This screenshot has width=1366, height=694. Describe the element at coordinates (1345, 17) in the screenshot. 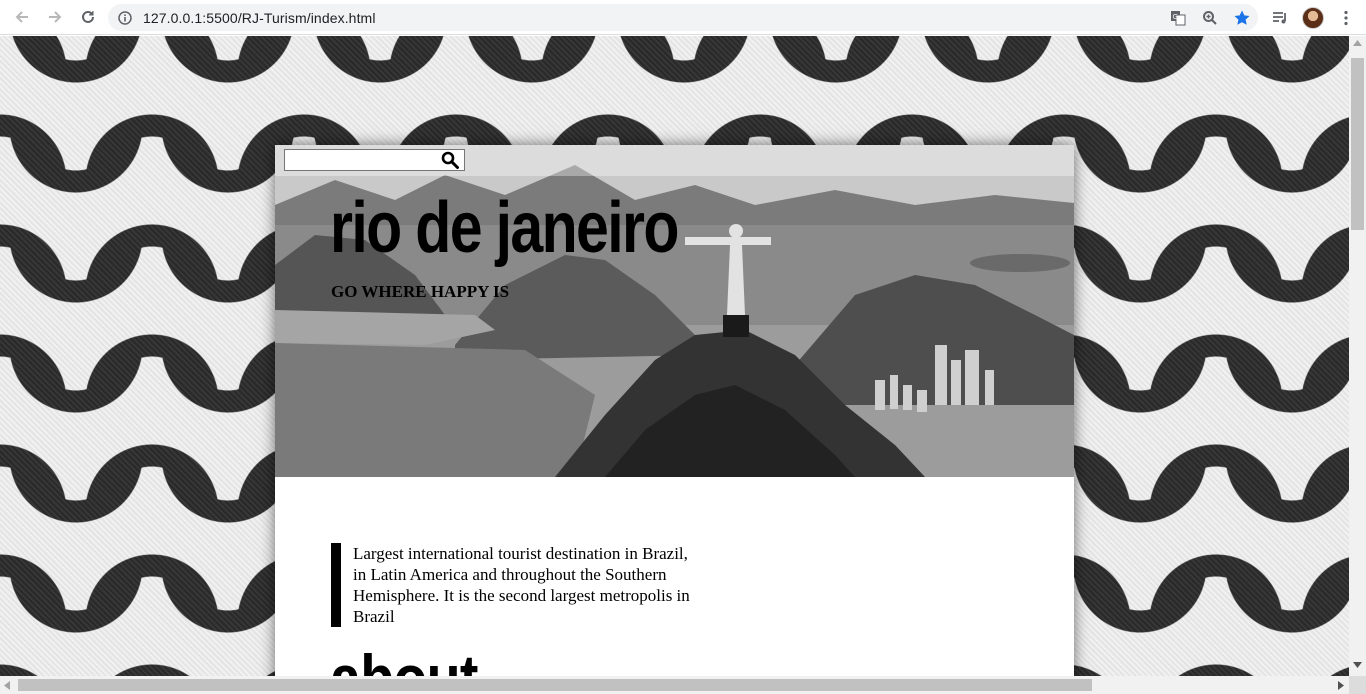

I see `more-vert-icon` at that location.